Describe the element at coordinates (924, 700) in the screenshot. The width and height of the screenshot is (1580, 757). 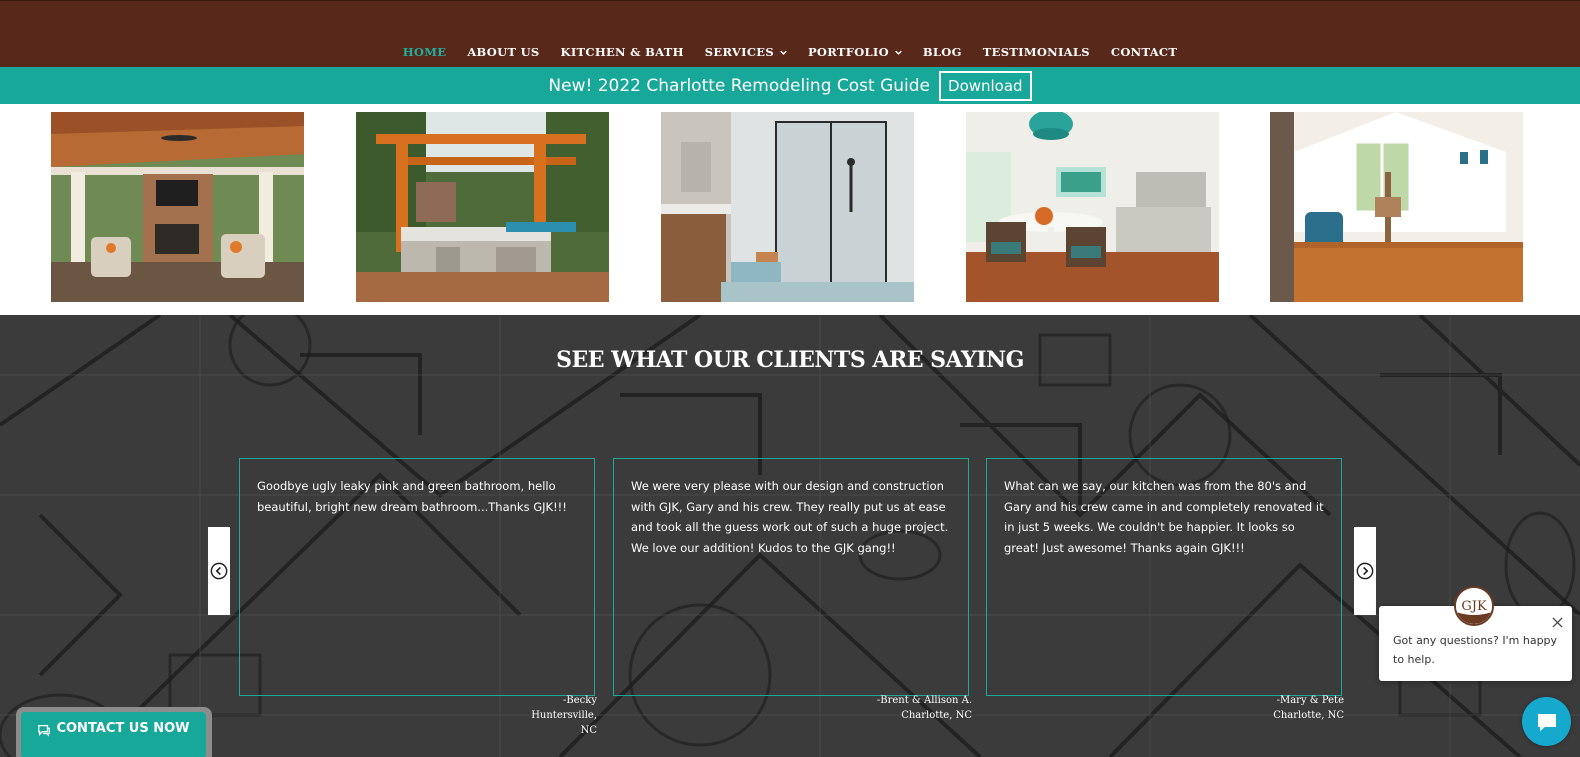
I see `author-name: -Brent & Allison A.` at that location.